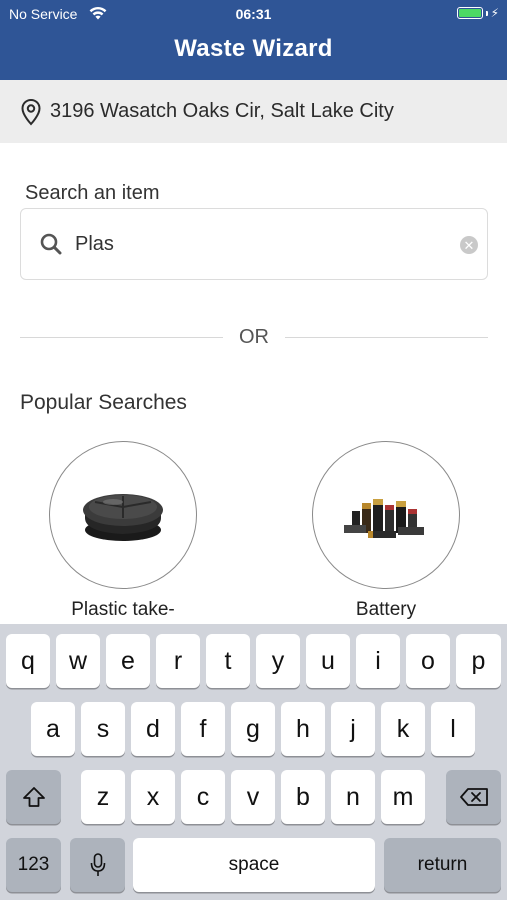 Image resolution: width=507 pixels, height=900 pixels. I want to click on status-time: 06:31, so click(253, 14).